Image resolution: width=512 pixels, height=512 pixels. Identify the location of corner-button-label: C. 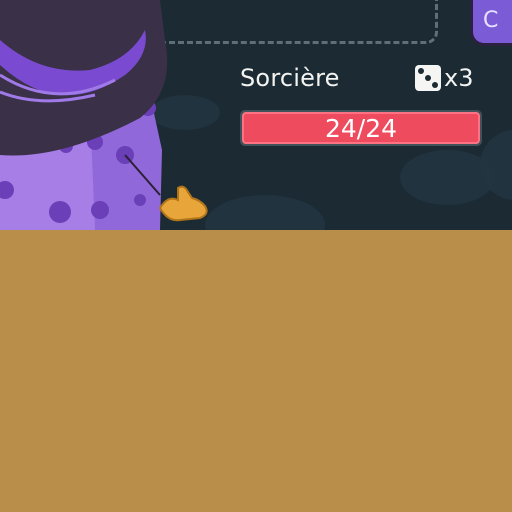
(491, 20).